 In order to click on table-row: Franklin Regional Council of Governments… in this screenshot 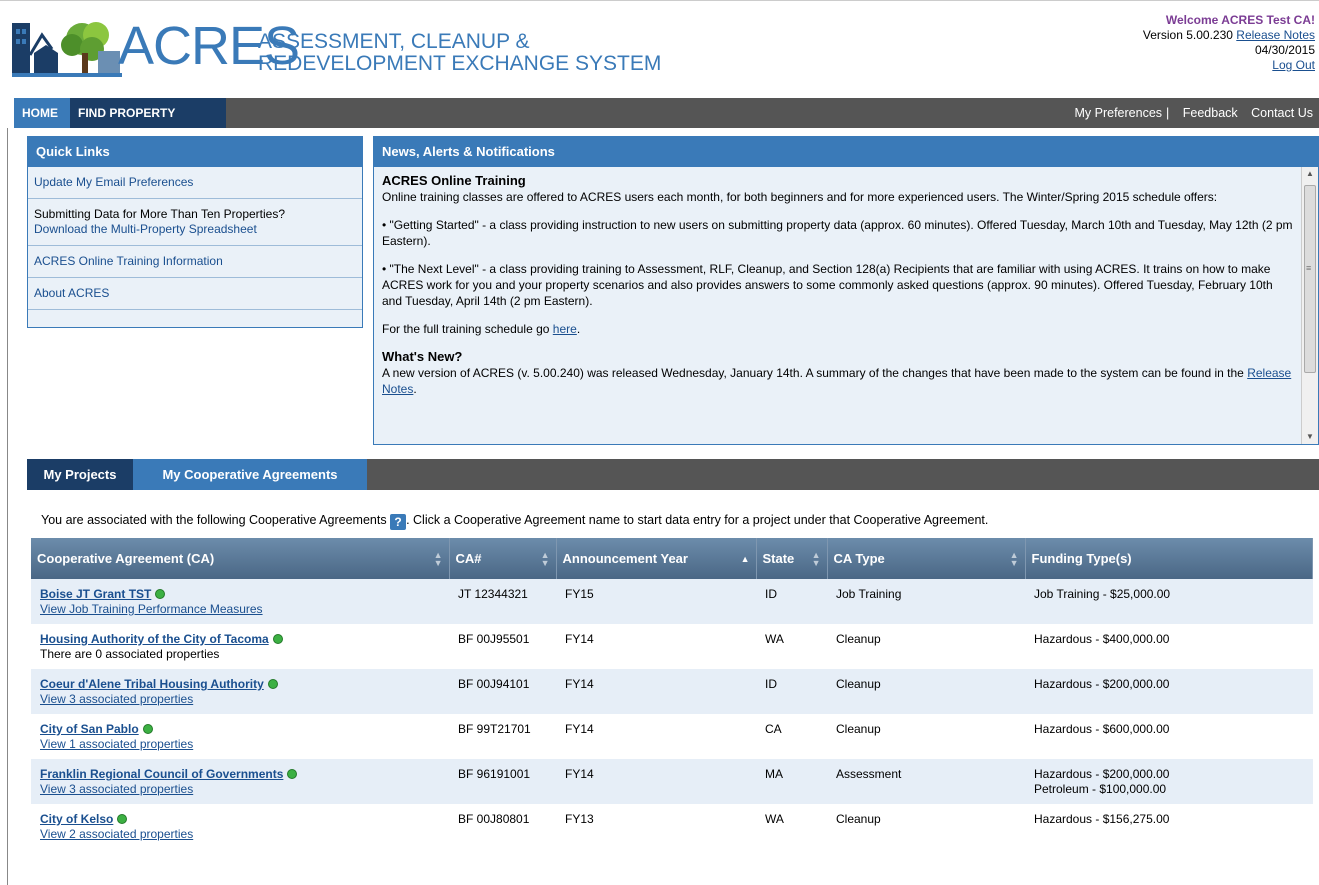, I will do `click(672, 781)`.